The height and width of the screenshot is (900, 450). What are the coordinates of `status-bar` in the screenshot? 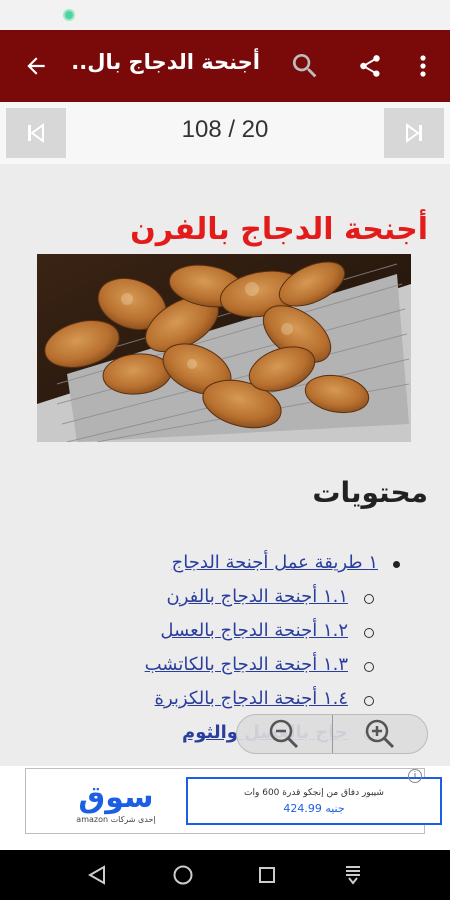 It's located at (225, 15).